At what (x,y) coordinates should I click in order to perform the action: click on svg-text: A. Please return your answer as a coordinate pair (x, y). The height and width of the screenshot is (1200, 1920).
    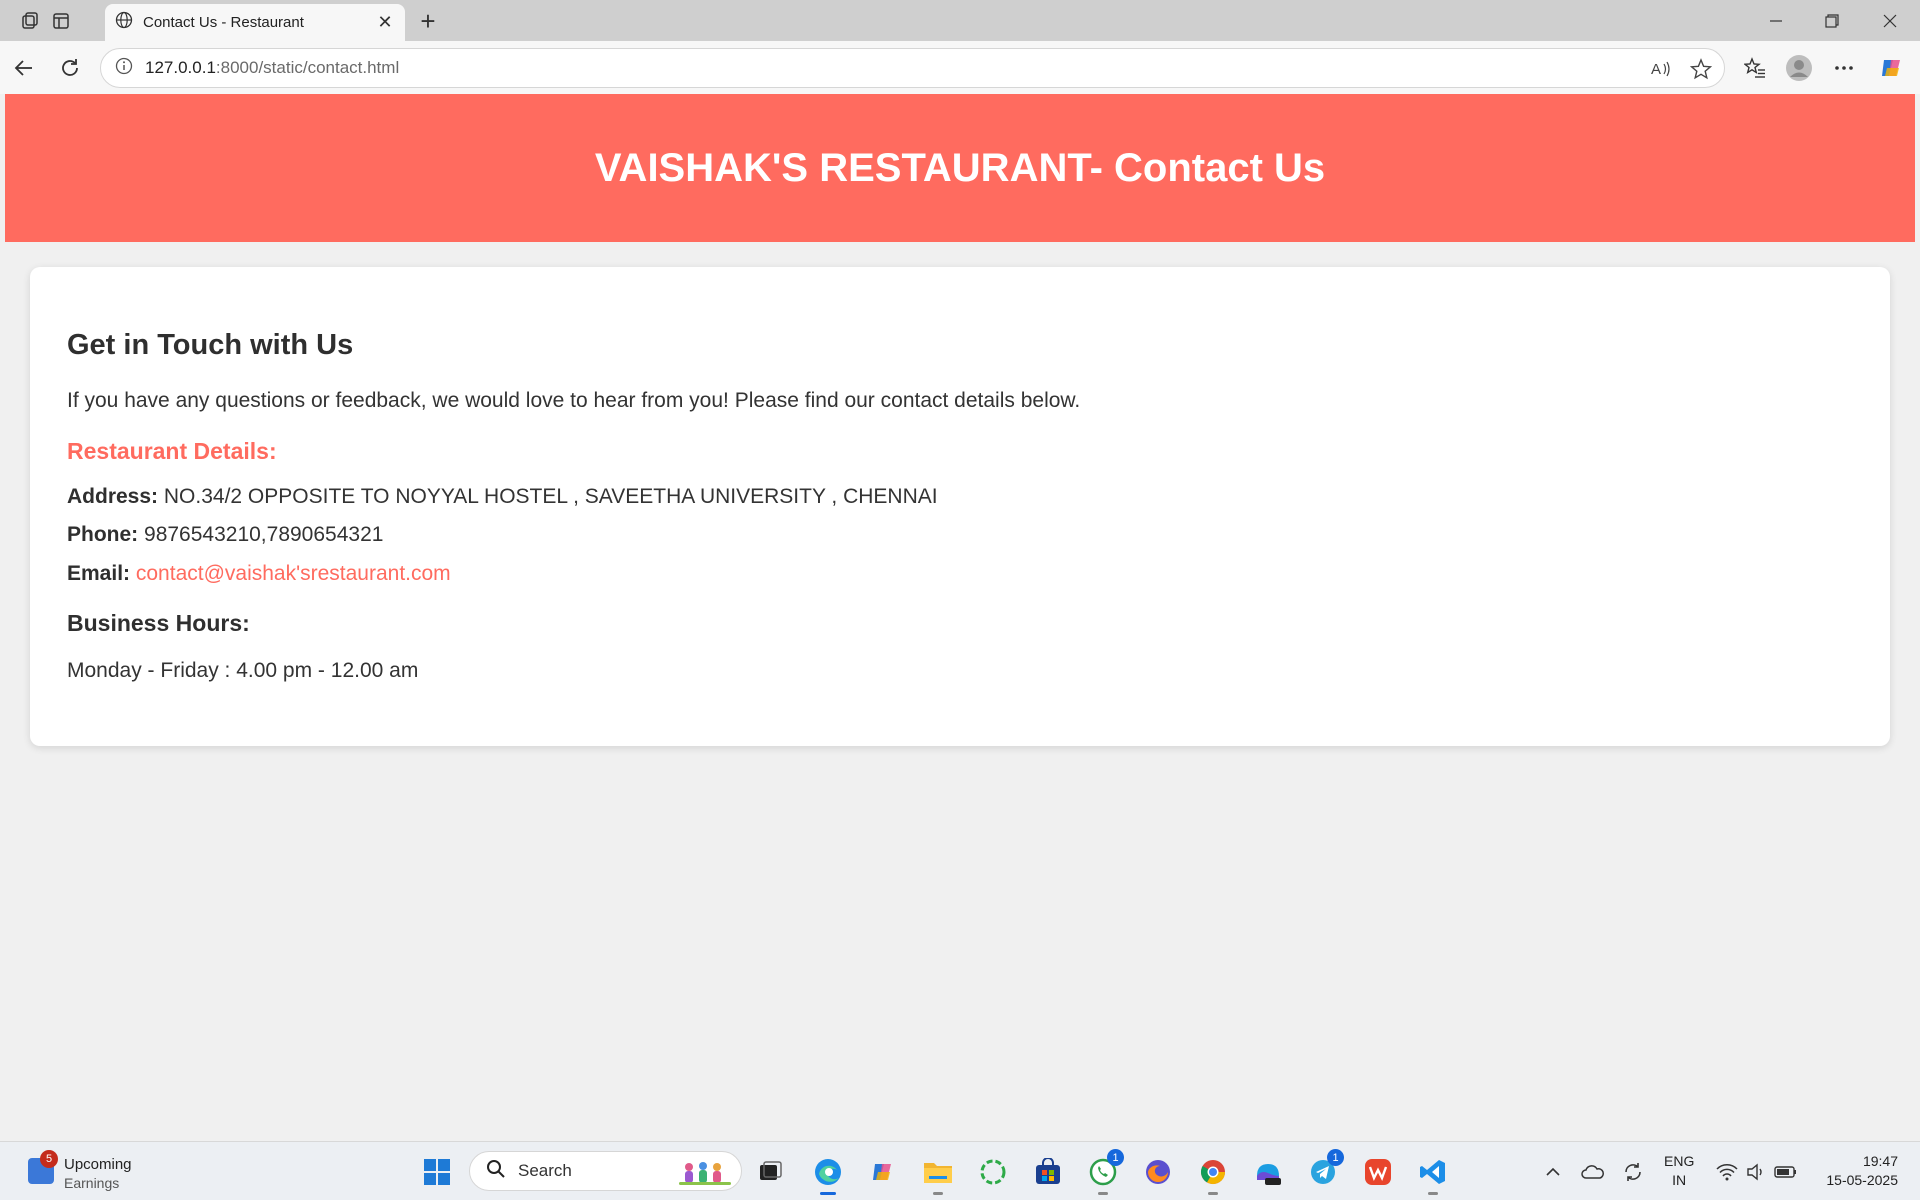
    Looking at the image, I should click on (1656, 69).